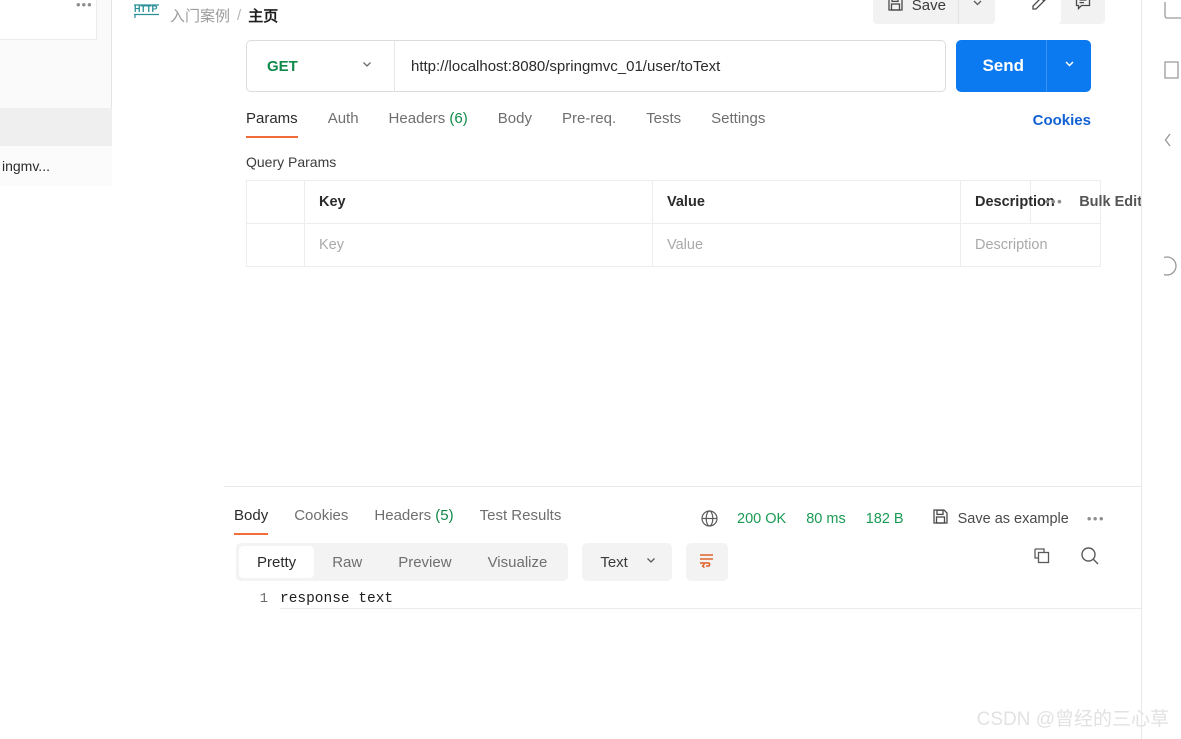 Image resolution: width=1181 pixels, height=739 pixels. I want to click on wrap-lines-icon, so click(706, 562).